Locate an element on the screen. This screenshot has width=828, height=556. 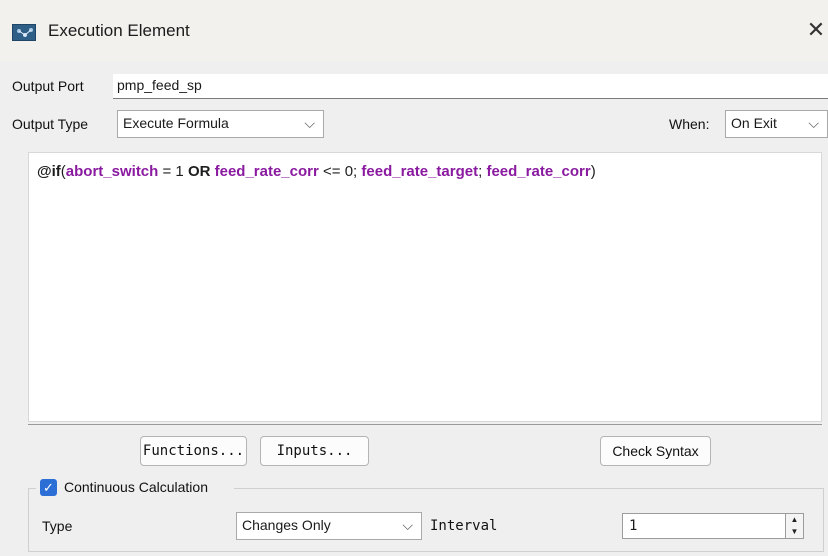
interval-label: Interval is located at coordinates (464, 526).